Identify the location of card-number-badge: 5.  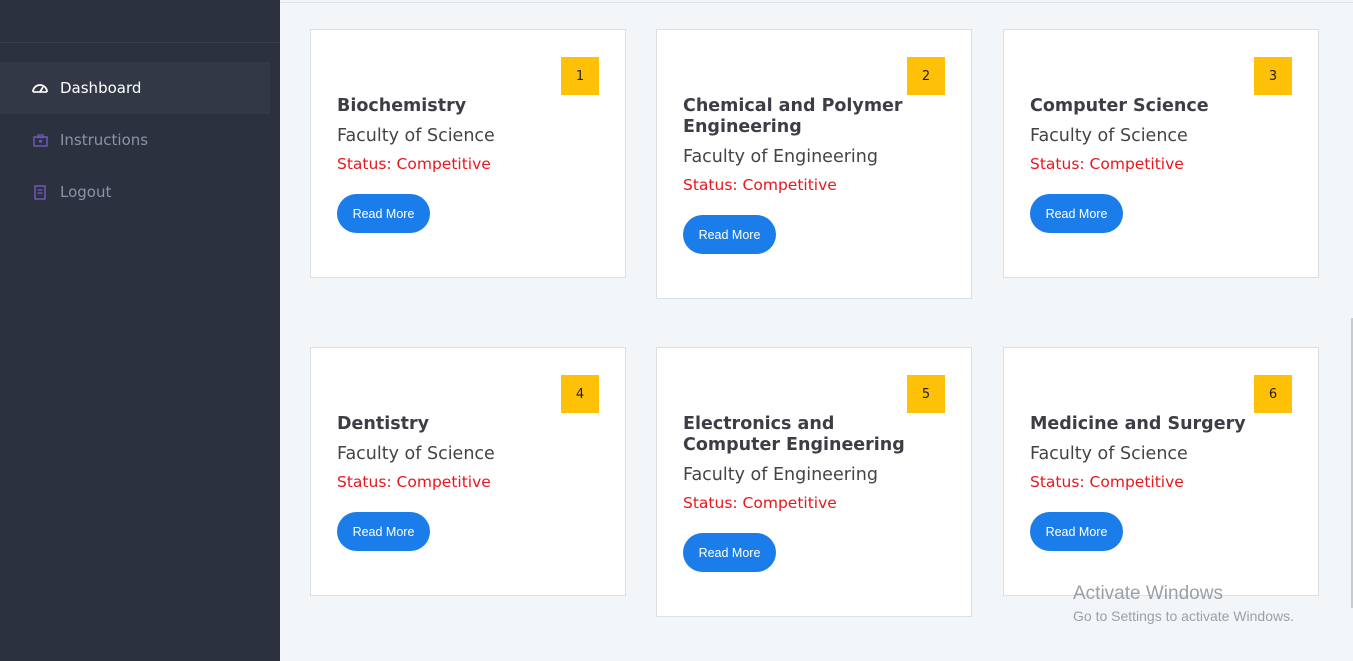
(926, 394).